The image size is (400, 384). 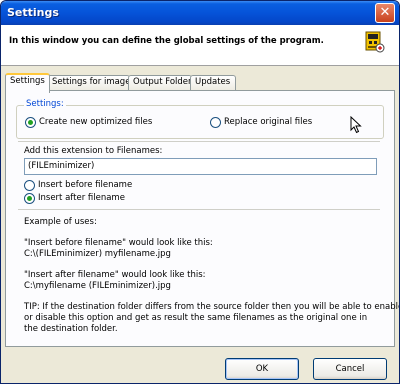 What do you see at coordinates (93, 151) in the screenshot?
I see `extension-label: Add this extension to Filenames:` at bounding box center [93, 151].